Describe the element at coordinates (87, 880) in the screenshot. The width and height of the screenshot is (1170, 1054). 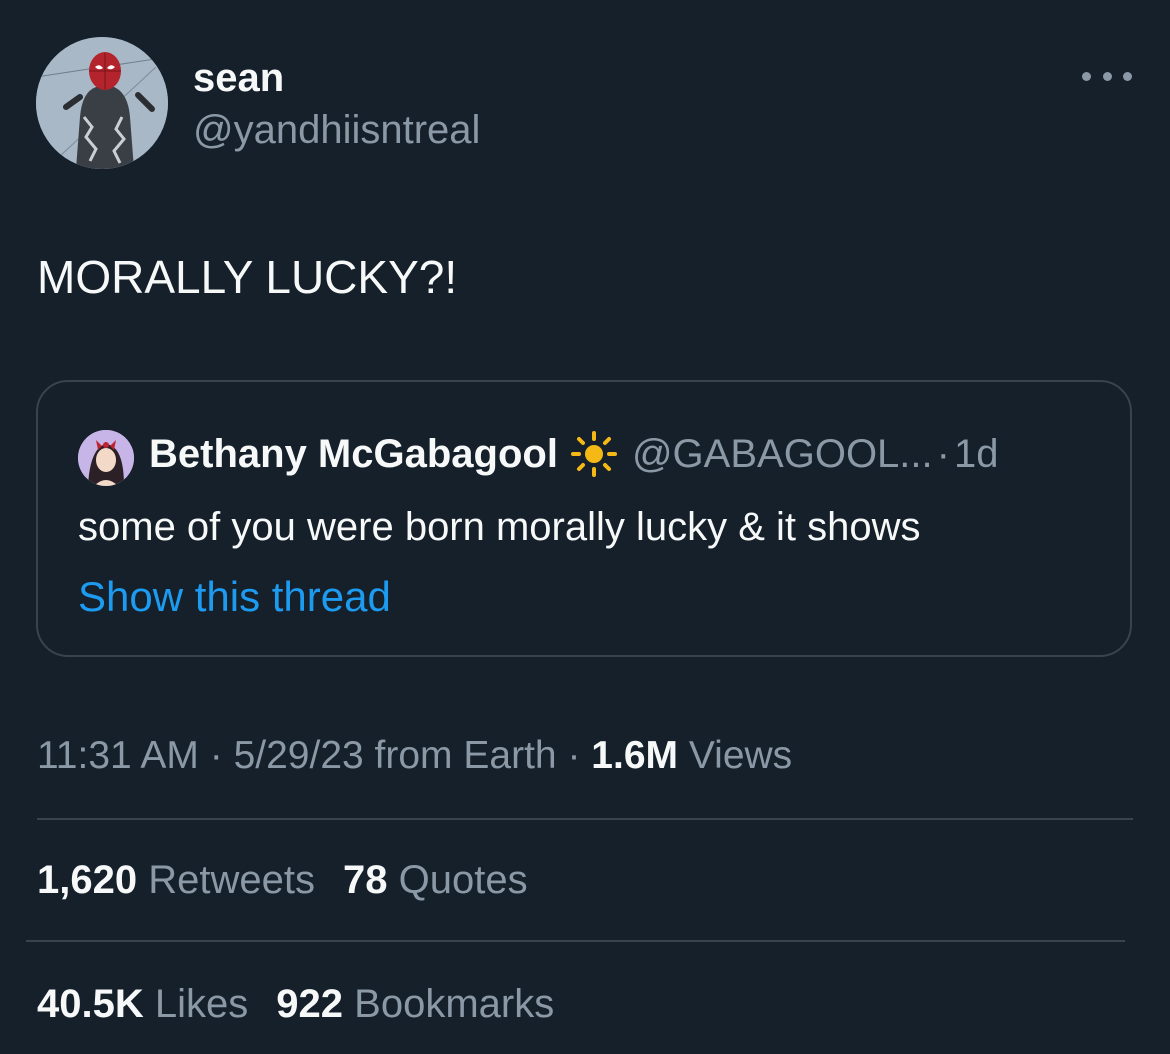
I see `retweets-count: 1,620` at that location.